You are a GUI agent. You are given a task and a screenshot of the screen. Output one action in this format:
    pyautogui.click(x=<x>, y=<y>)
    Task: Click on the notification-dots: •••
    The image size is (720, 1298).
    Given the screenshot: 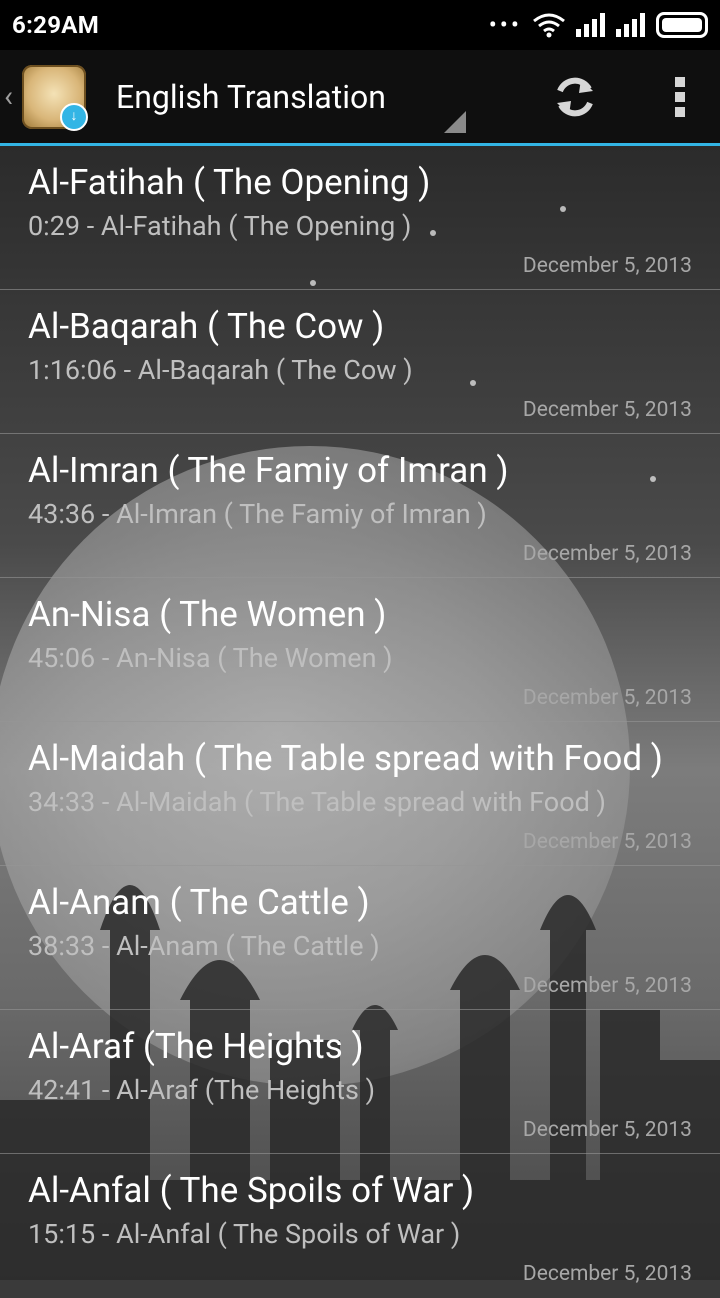 What is the action you would take?
    pyautogui.click(x=505, y=25)
    